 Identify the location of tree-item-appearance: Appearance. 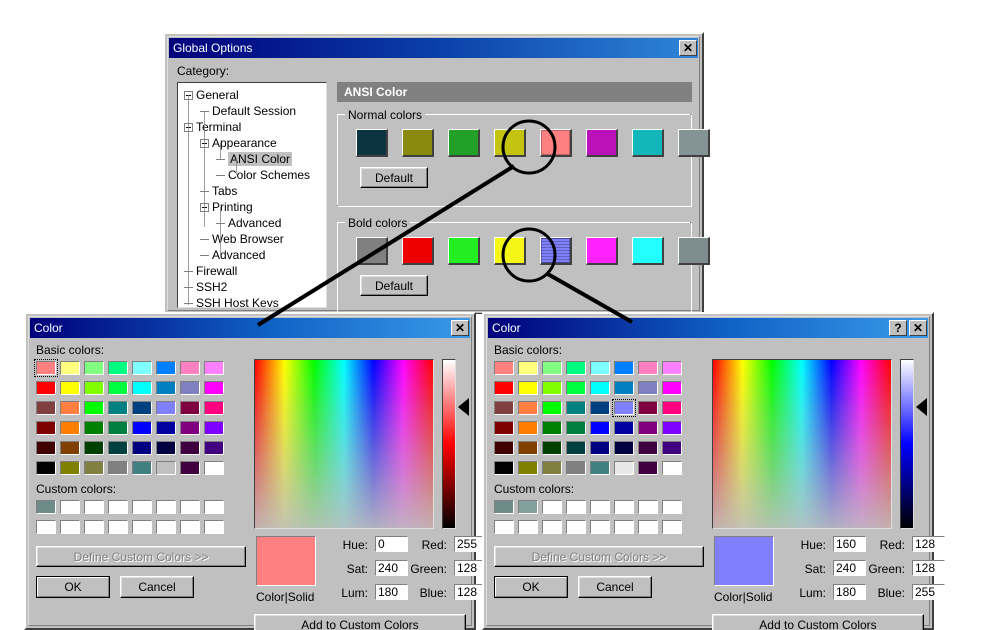
(238, 143).